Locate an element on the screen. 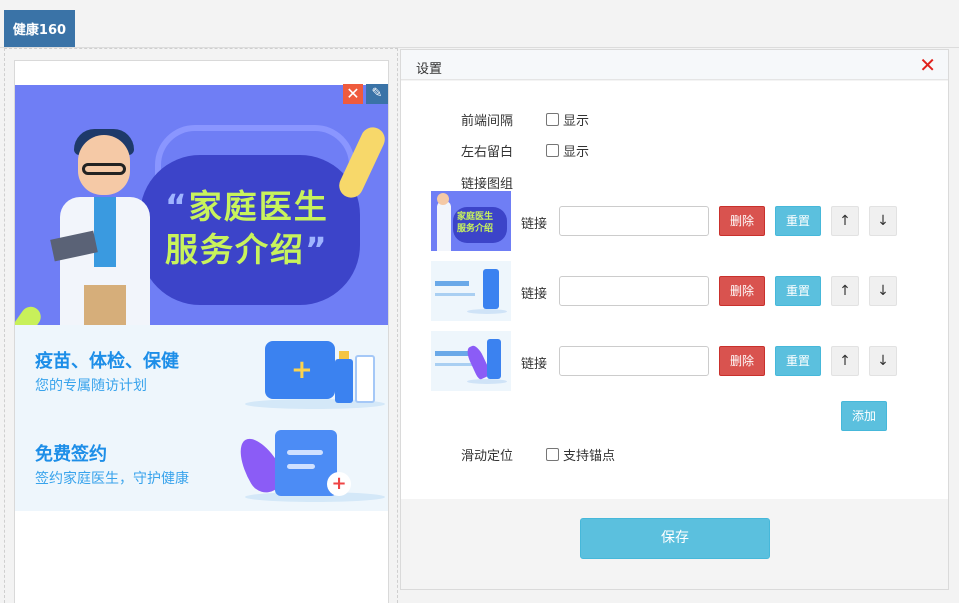  front-spacing-checkbox: 显示 is located at coordinates (567, 119).